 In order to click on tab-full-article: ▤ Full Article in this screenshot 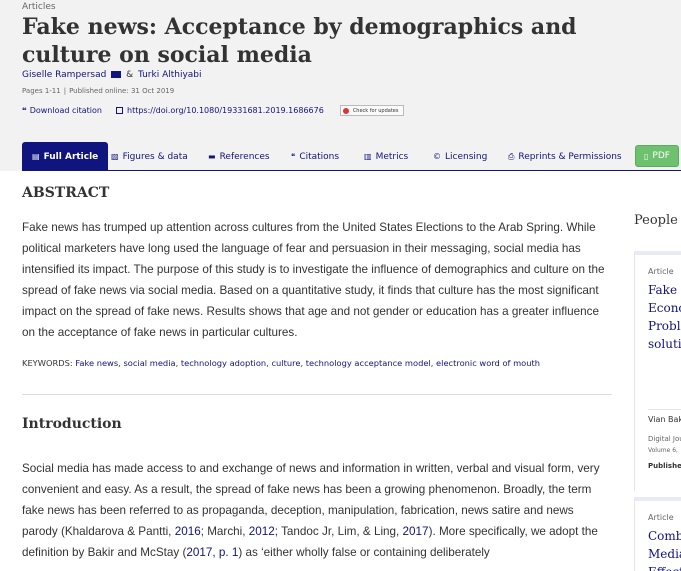, I will do `click(65, 156)`.